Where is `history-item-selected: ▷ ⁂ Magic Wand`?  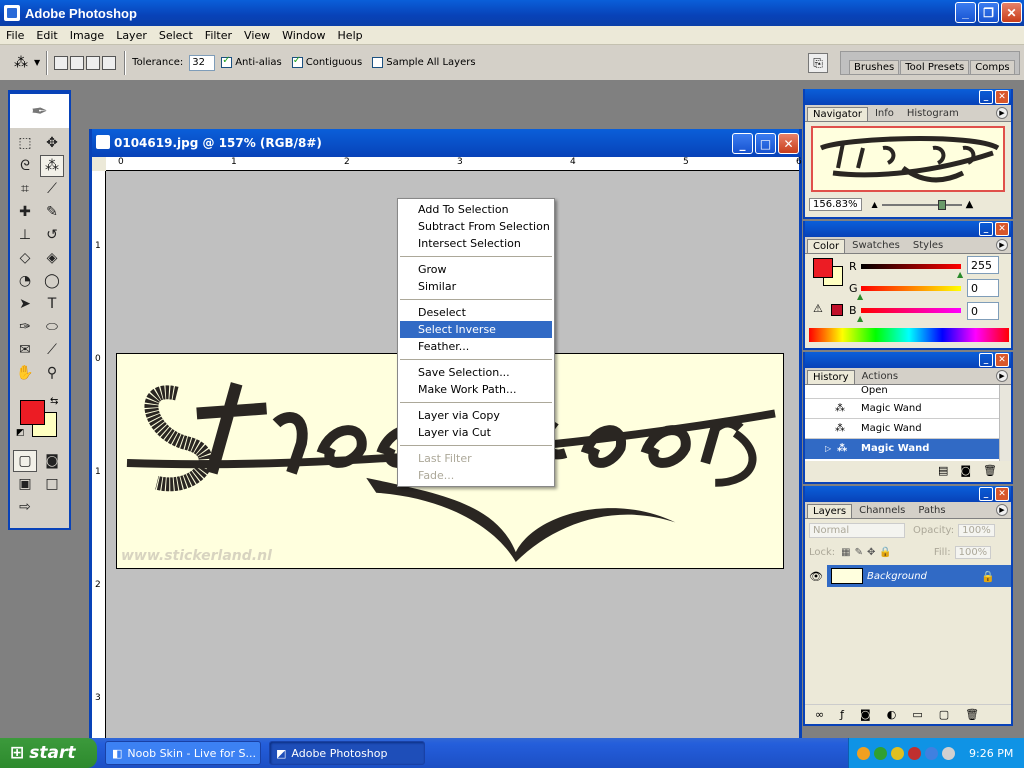
history-item-selected: ▷ ⁂ Magic Wand is located at coordinates (908, 449).